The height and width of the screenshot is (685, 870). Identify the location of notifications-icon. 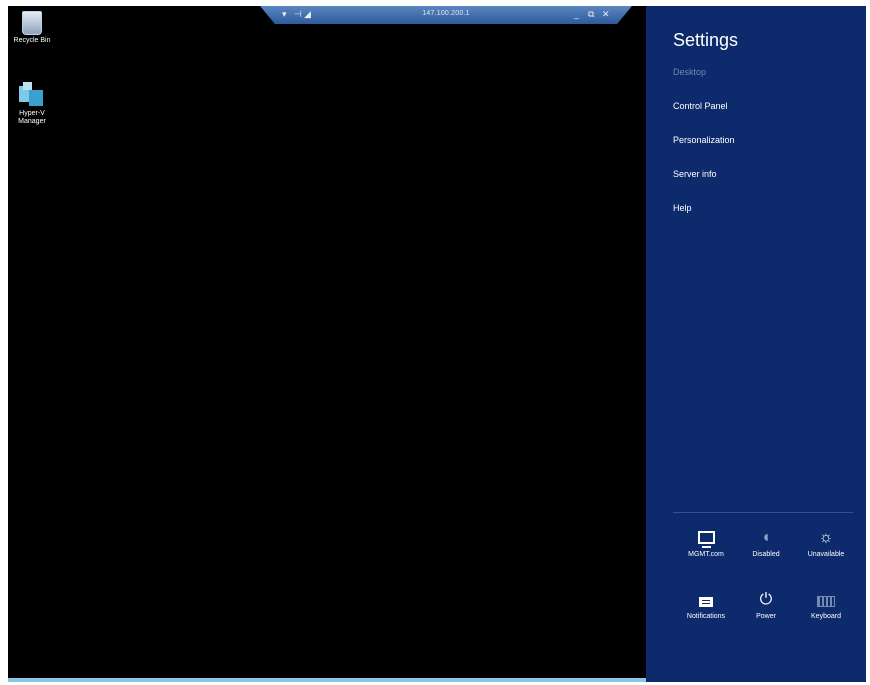
(706, 600).